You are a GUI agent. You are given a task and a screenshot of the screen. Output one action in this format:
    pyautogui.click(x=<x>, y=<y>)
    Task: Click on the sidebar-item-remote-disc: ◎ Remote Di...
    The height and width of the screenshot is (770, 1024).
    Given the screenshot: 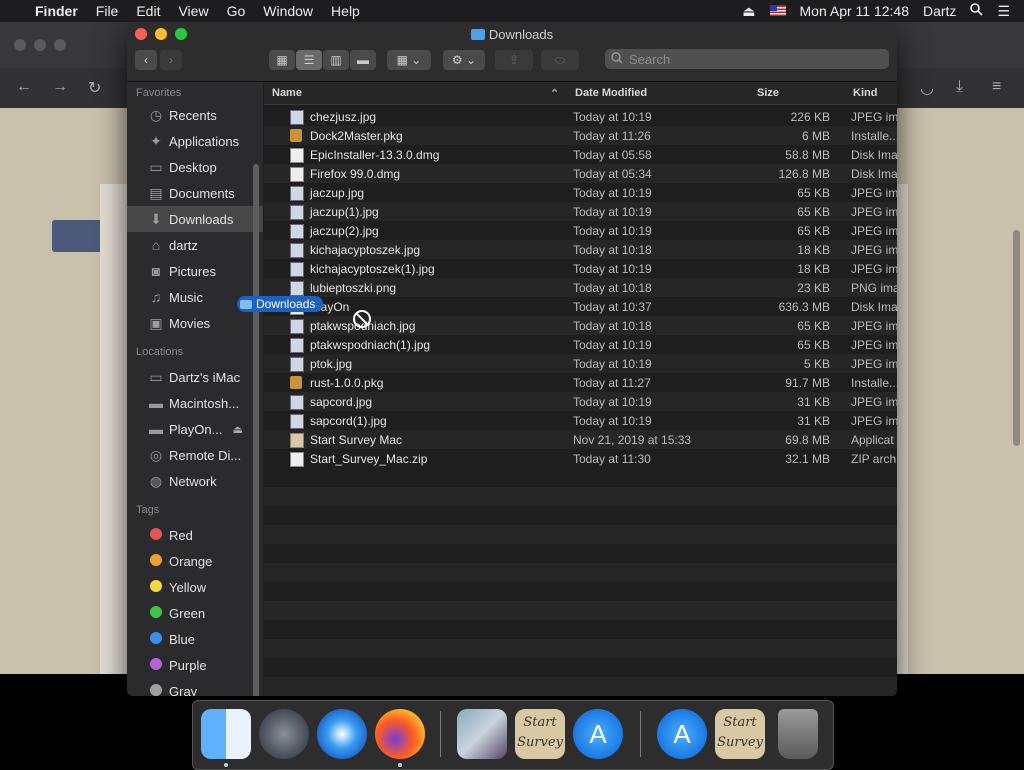 What is the action you would take?
    pyautogui.click(x=195, y=455)
    